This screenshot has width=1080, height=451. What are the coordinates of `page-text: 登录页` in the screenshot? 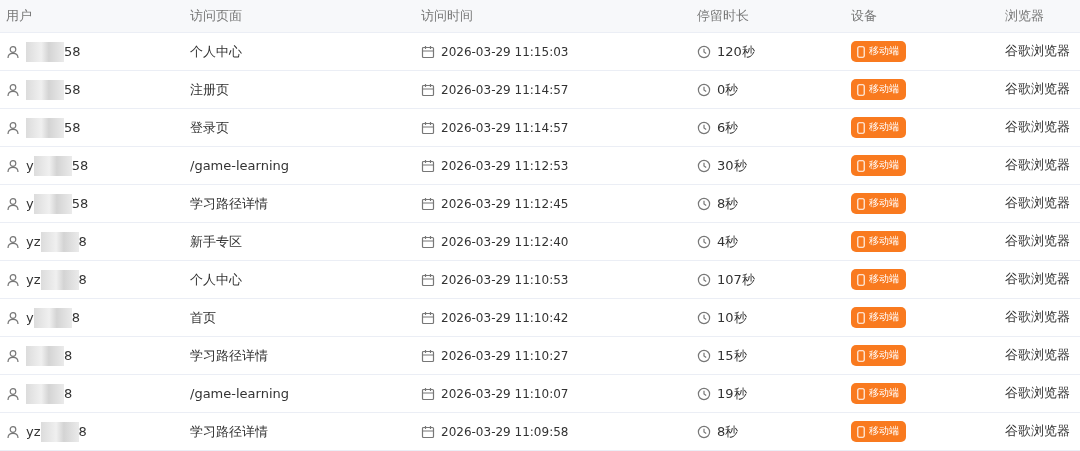 It's located at (209, 127).